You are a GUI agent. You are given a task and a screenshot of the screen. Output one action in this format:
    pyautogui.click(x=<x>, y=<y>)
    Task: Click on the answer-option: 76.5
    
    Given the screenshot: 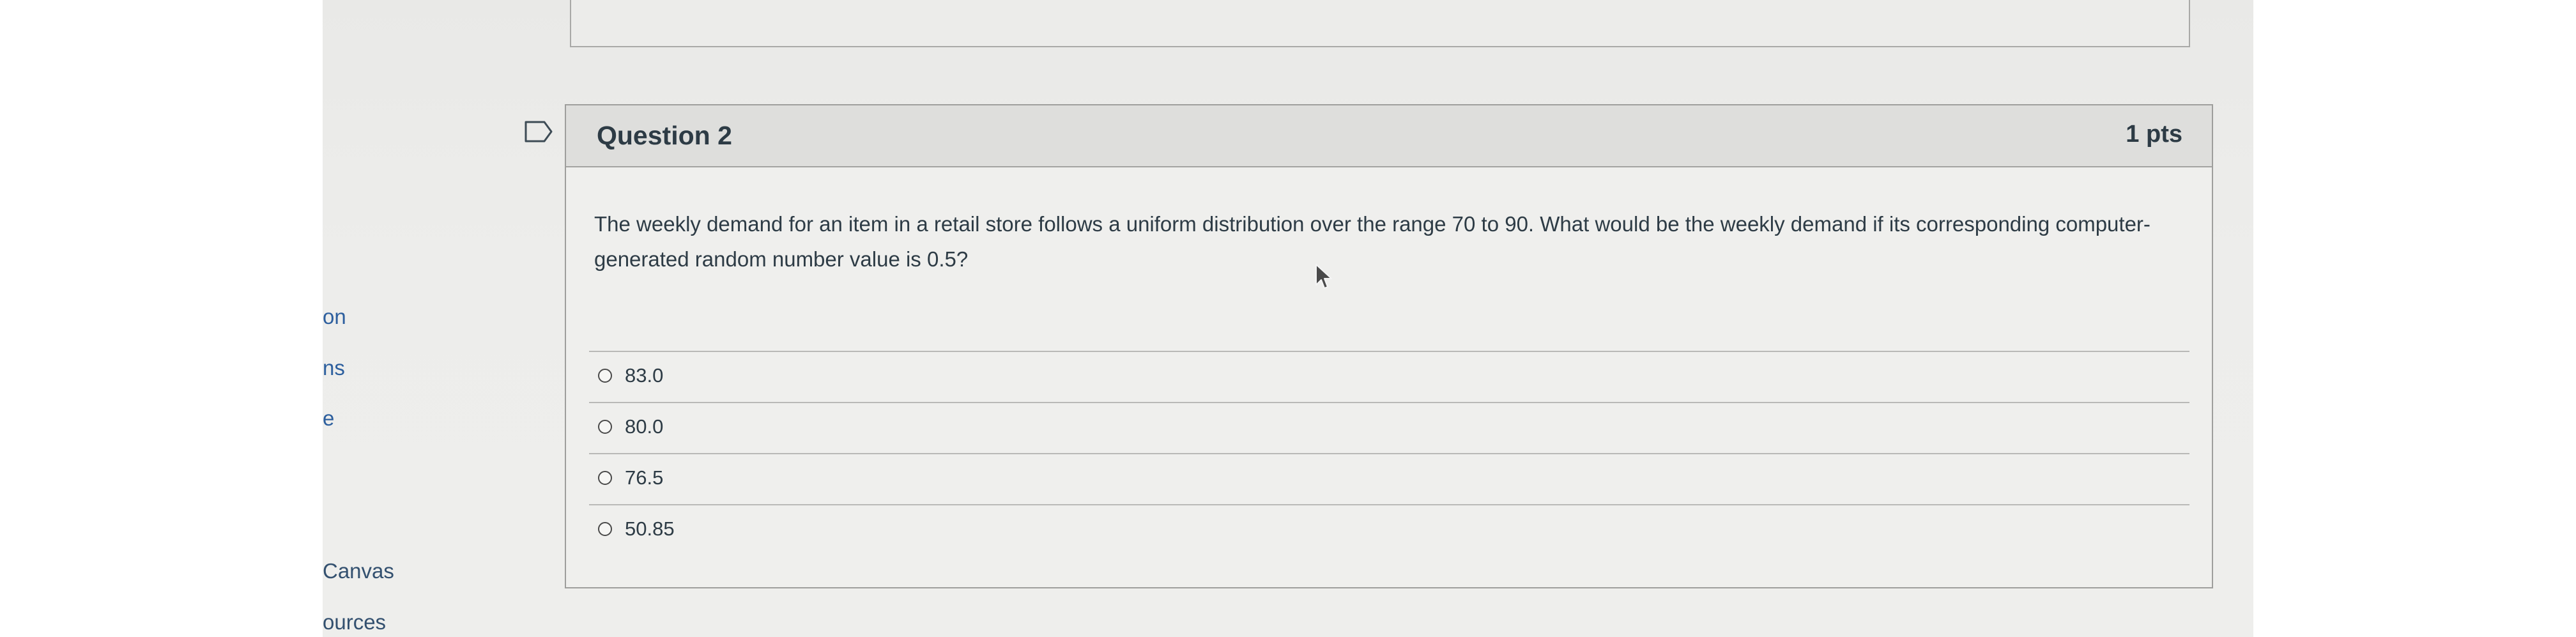 What is the action you would take?
    pyautogui.click(x=1389, y=478)
    